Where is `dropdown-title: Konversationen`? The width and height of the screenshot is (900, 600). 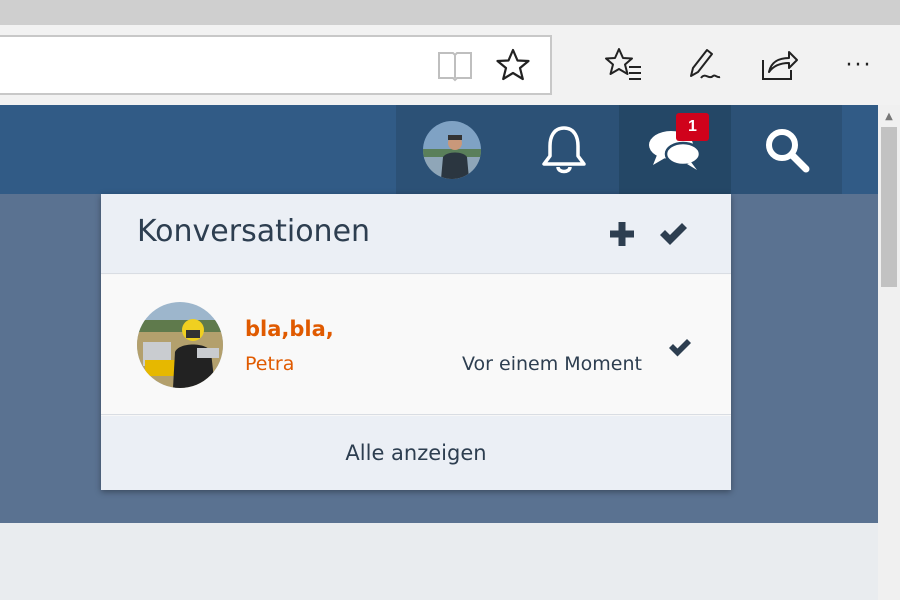
dropdown-title: Konversationen is located at coordinates (254, 231).